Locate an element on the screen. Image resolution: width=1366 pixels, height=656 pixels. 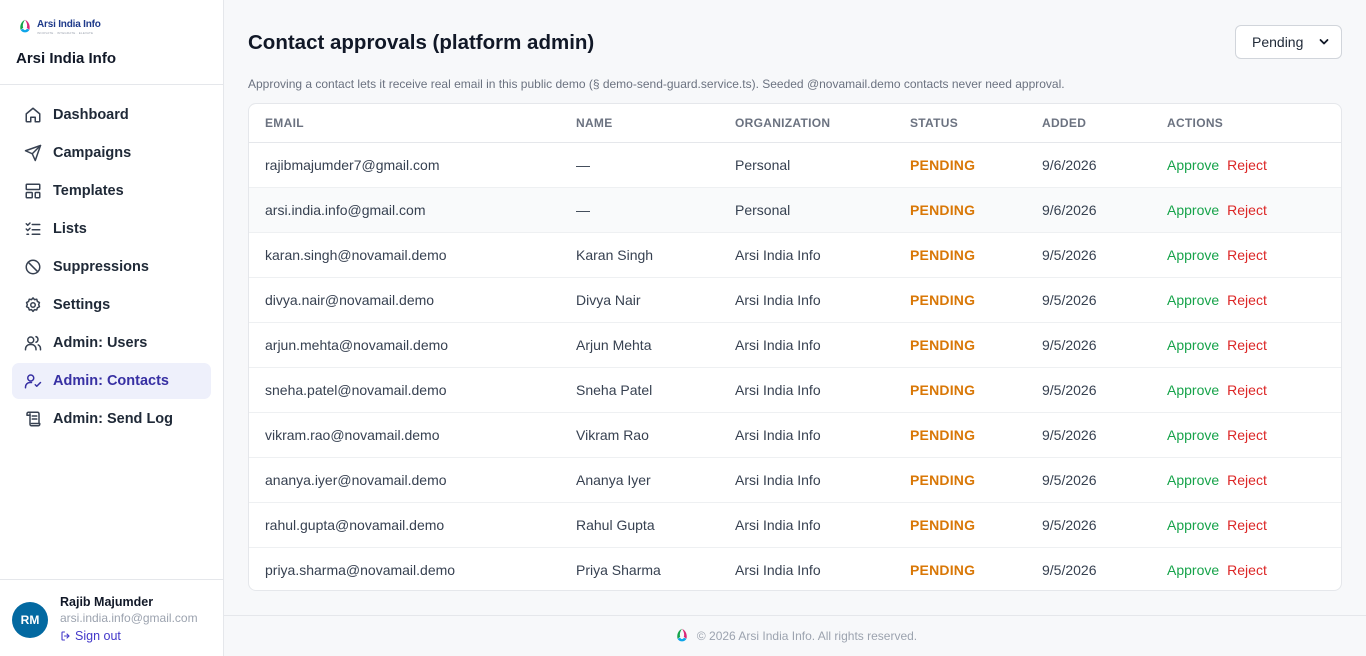
cell-email: arjun.mehta@novamail.demo is located at coordinates (357, 344).